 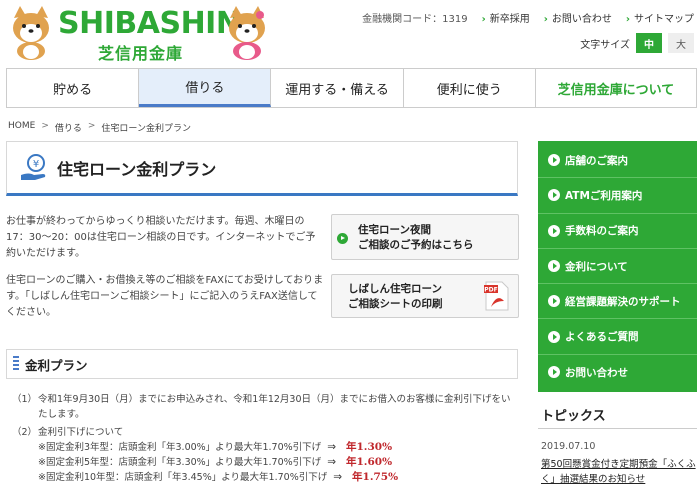 What do you see at coordinates (617, 428) in the screenshot?
I see `topics-divider` at bounding box center [617, 428].